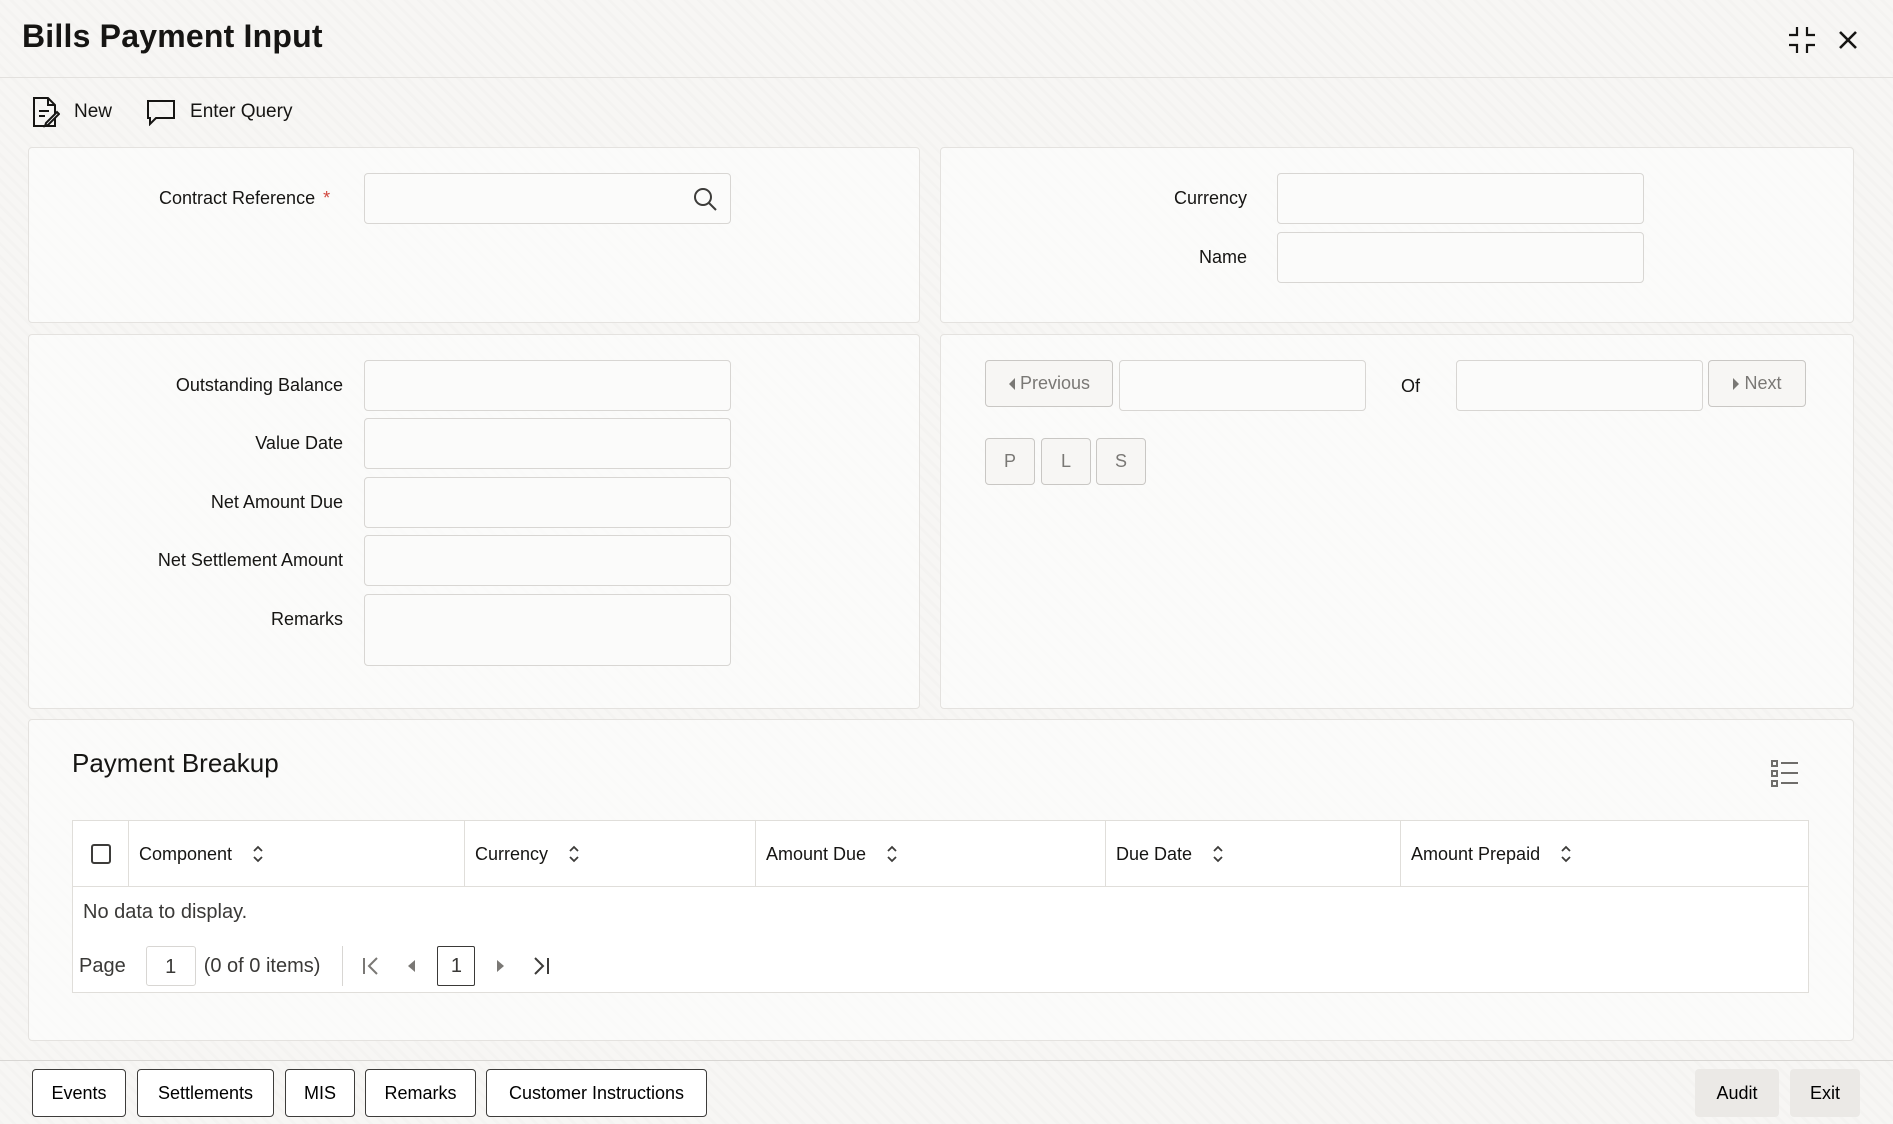 Image resolution: width=1893 pixels, height=1124 pixels. Describe the element at coordinates (705, 199) in the screenshot. I see `search-icon` at that location.